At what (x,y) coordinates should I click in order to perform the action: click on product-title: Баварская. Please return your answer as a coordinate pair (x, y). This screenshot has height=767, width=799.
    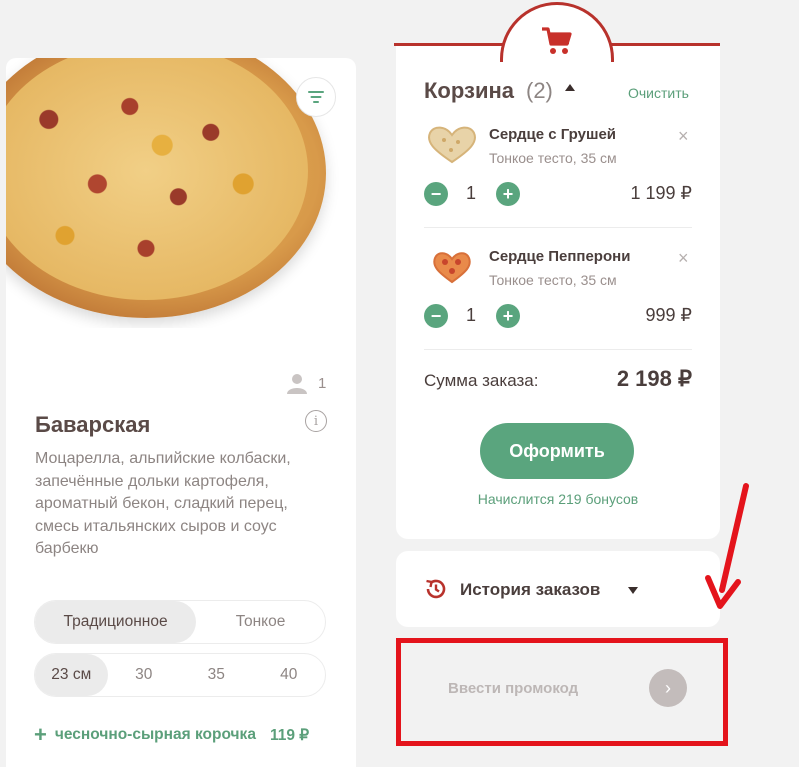
    Looking at the image, I should click on (93, 424).